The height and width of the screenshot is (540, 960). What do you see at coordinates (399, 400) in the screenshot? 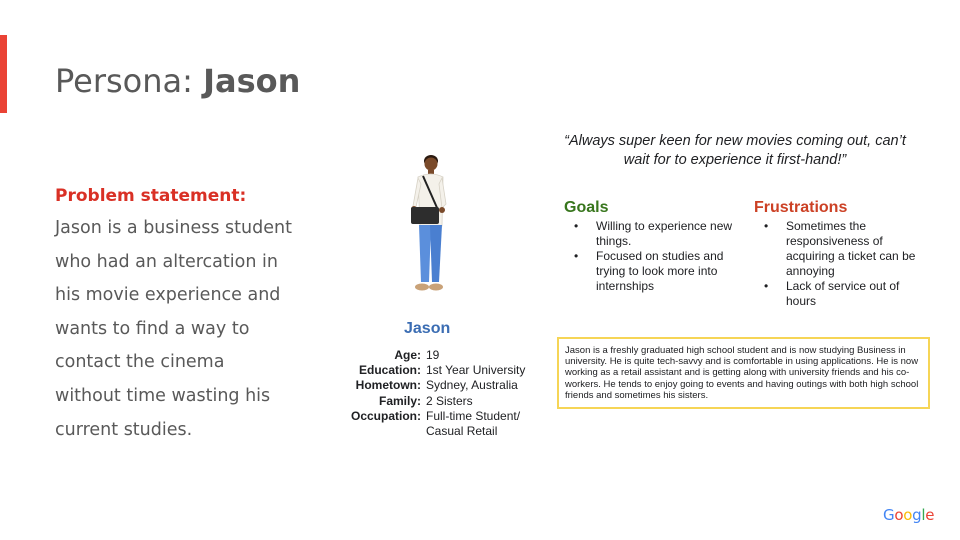
I see `detail-label: Family:` at bounding box center [399, 400].